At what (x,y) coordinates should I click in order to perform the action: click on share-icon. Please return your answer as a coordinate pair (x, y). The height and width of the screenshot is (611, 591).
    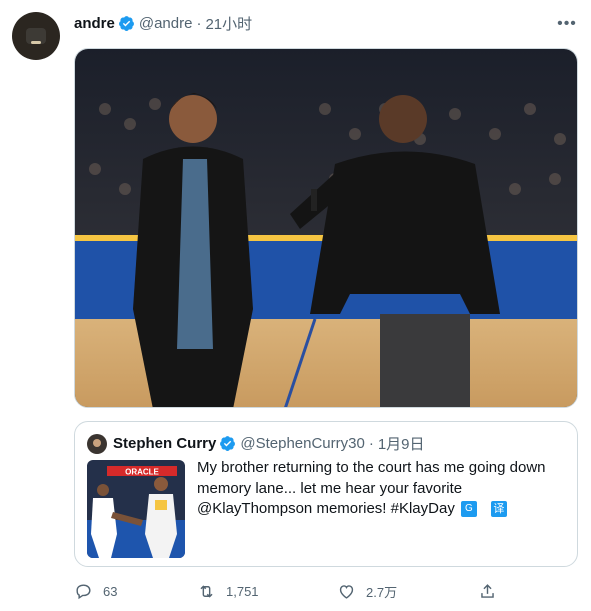
    Looking at the image, I should click on (487, 590).